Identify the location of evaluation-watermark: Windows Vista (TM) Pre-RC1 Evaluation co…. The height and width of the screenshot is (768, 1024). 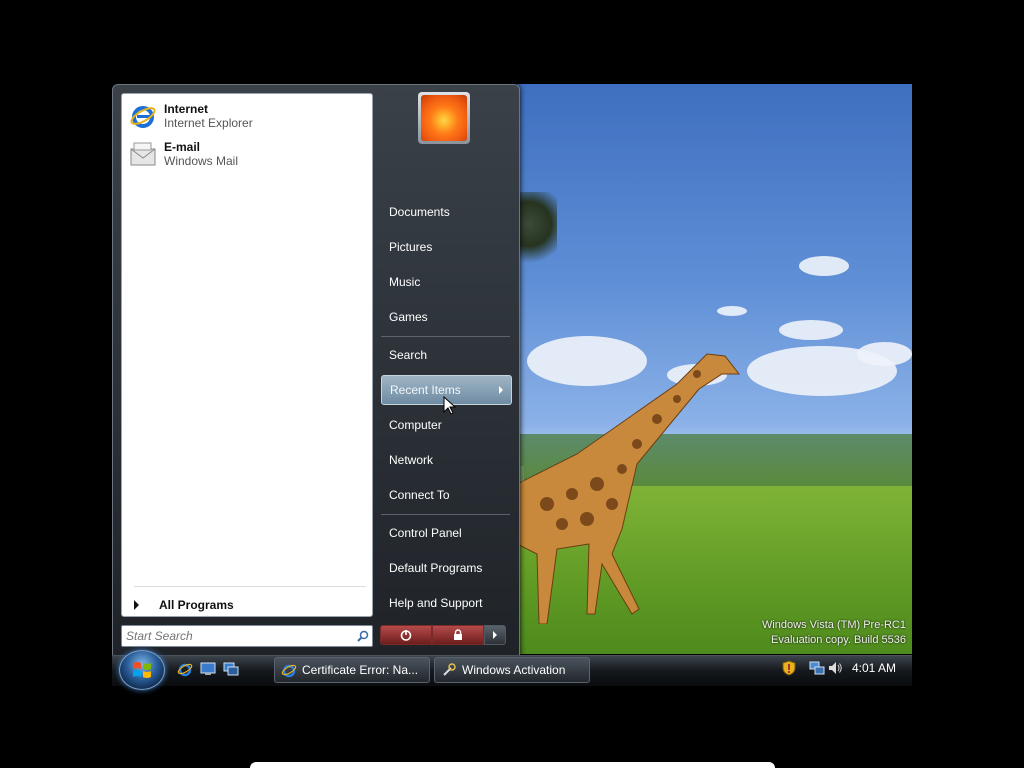
(833, 632).